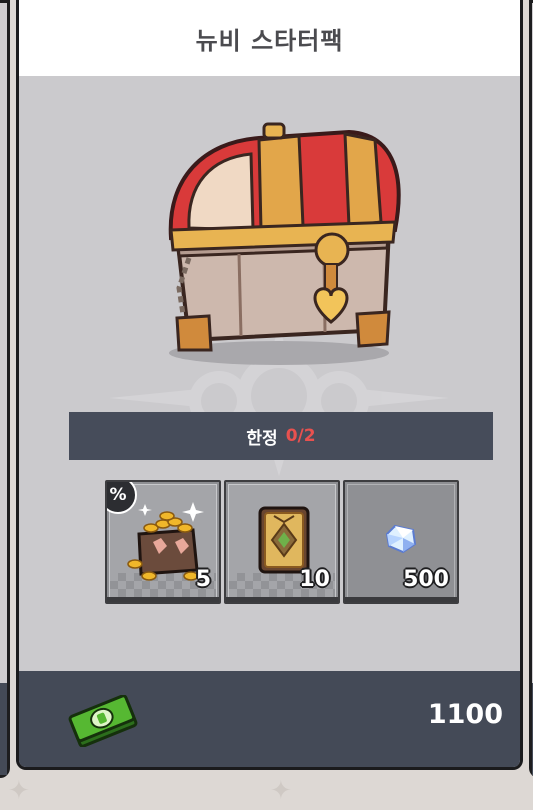 The width and height of the screenshot is (533, 810). I want to click on cash-bill-icon, so click(103, 721).